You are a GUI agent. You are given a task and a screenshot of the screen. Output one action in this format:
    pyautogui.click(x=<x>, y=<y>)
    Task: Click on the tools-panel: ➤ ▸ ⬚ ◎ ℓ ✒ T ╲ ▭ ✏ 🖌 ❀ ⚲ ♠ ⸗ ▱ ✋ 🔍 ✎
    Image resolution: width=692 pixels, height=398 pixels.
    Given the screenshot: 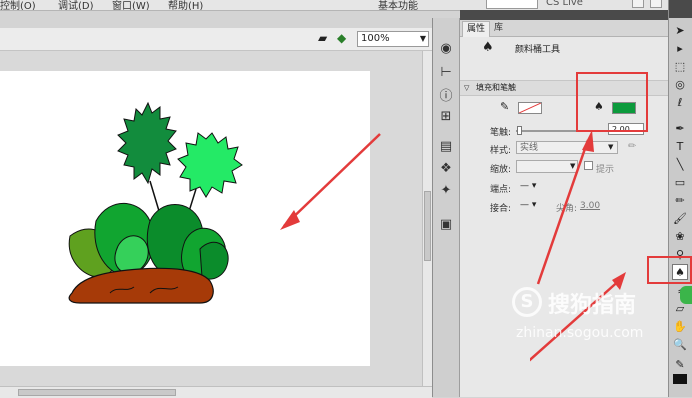 What is the action you would take?
    pyautogui.click(x=680, y=198)
    